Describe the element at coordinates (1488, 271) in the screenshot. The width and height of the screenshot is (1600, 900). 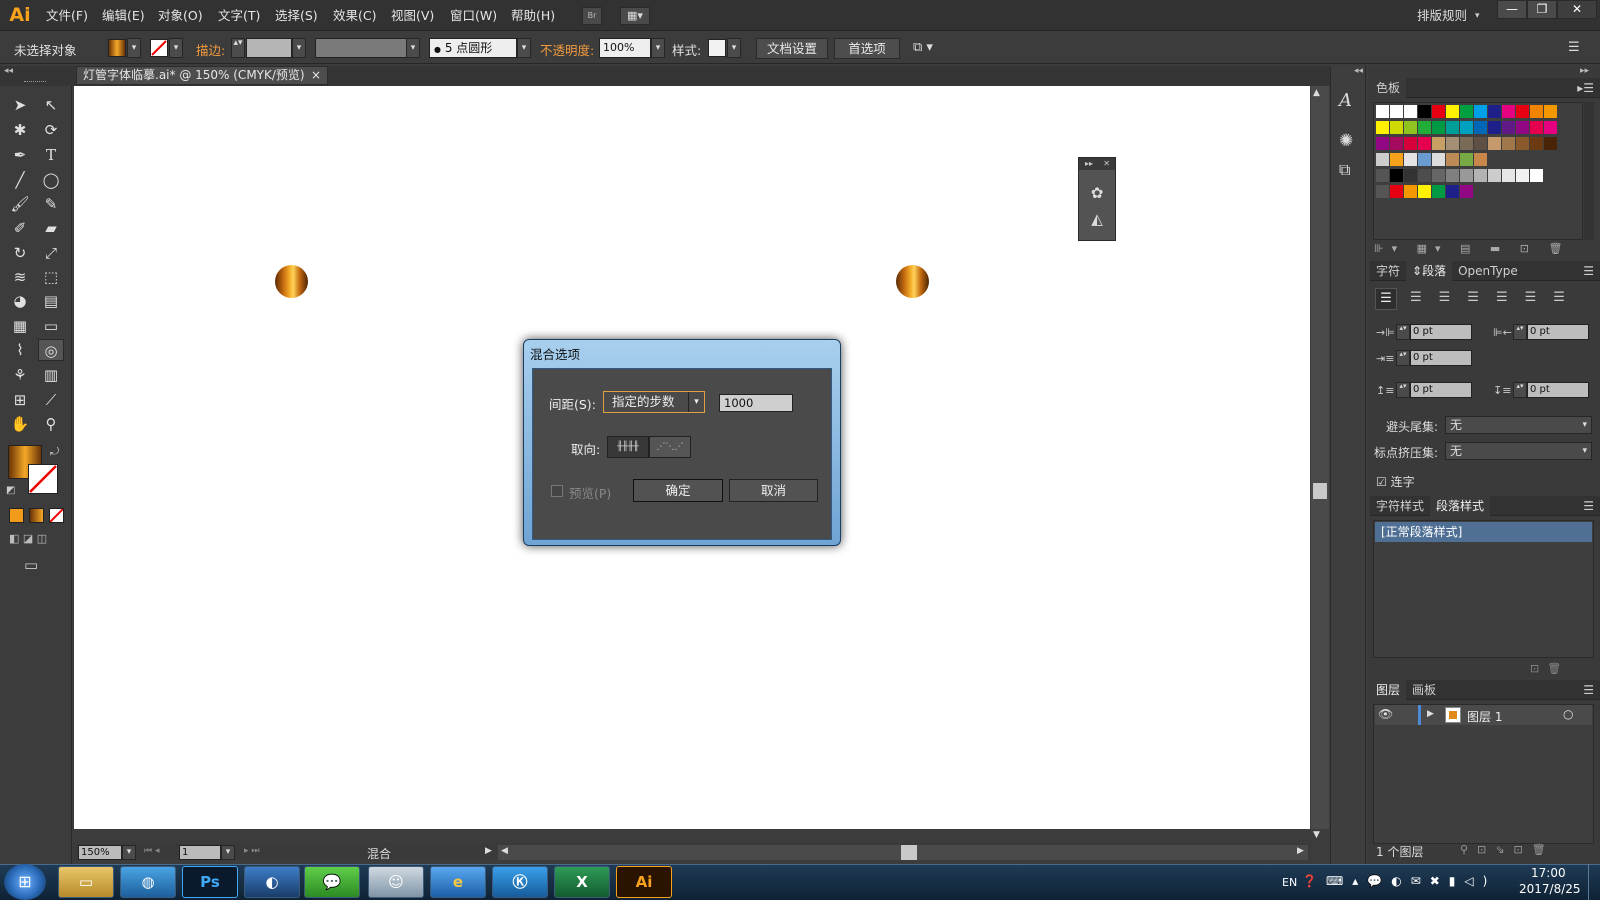
I see `tab-opentype: OpenType` at that location.